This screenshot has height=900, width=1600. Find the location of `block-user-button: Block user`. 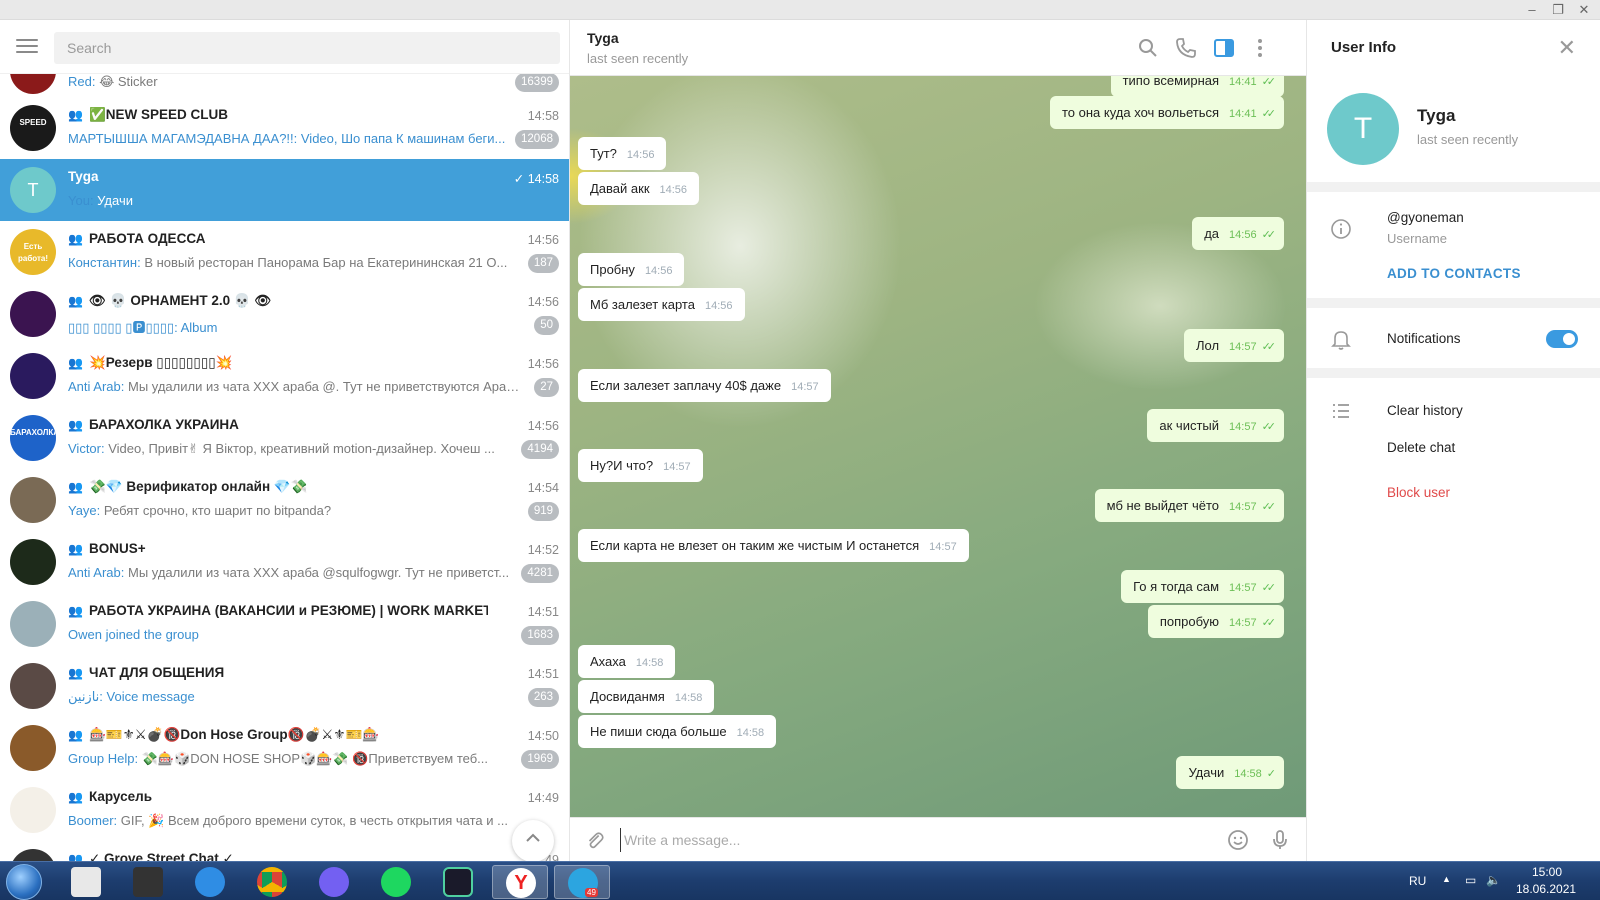

block-user-button: Block user is located at coordinates (1418, 492).